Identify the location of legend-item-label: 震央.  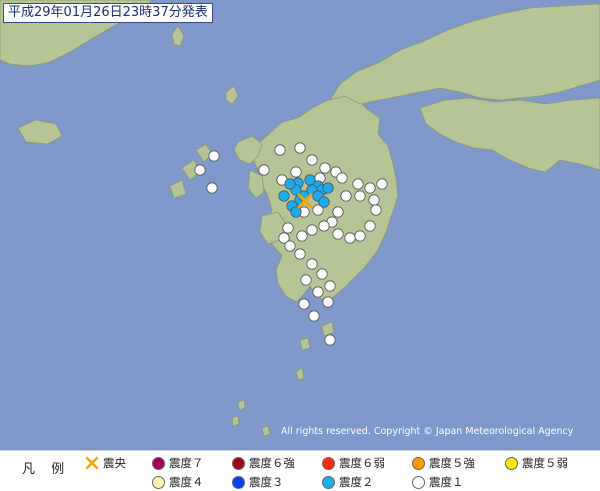
(114, 463).